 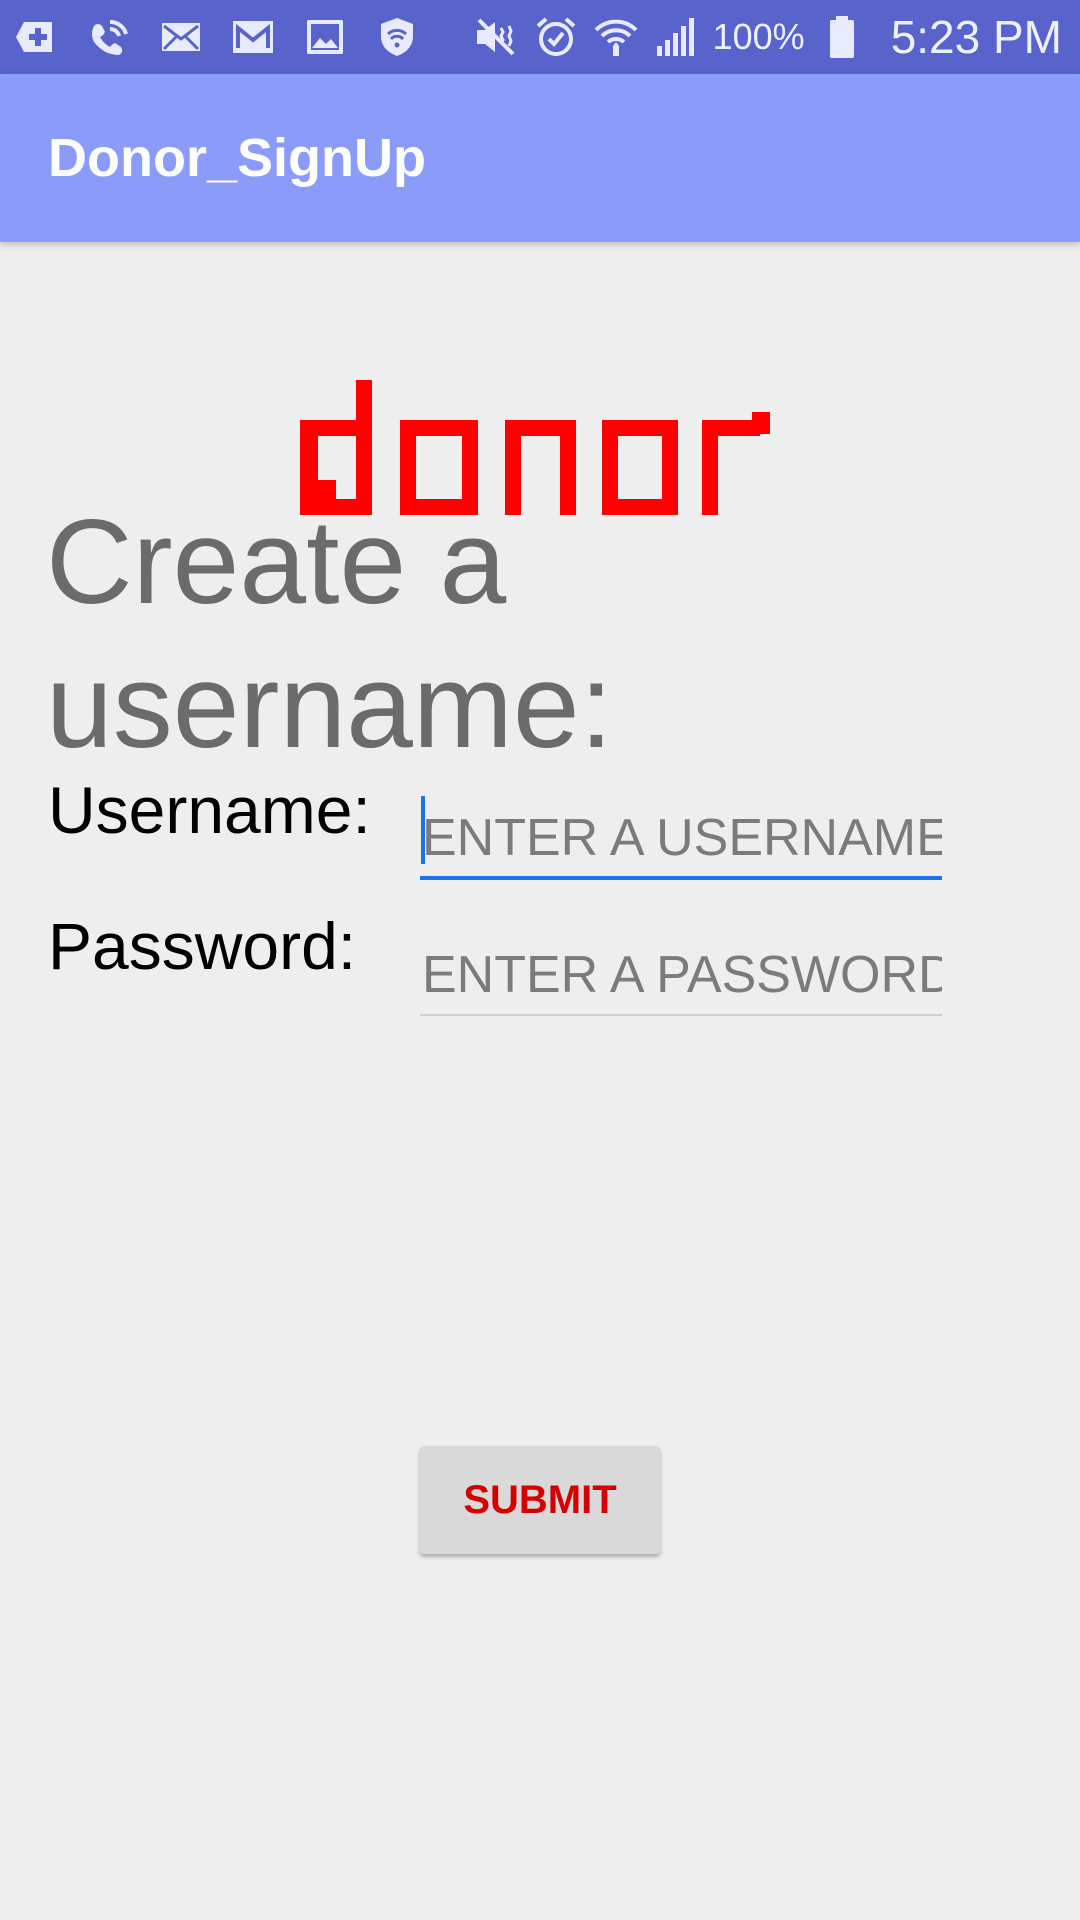 I want to click on submit-button: SUBMIT, so click(x=540, y=1500).